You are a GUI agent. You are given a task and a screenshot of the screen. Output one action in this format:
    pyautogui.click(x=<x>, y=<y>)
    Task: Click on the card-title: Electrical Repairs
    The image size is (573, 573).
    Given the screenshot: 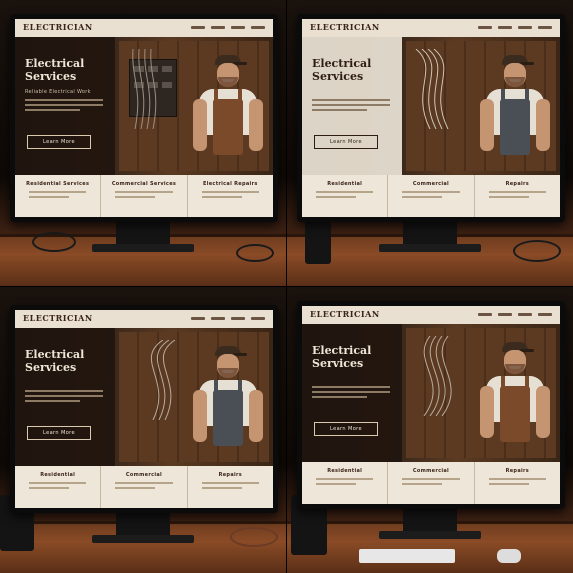 What is the action you would take?
    pyautogui.click(x=230, y=184)
    